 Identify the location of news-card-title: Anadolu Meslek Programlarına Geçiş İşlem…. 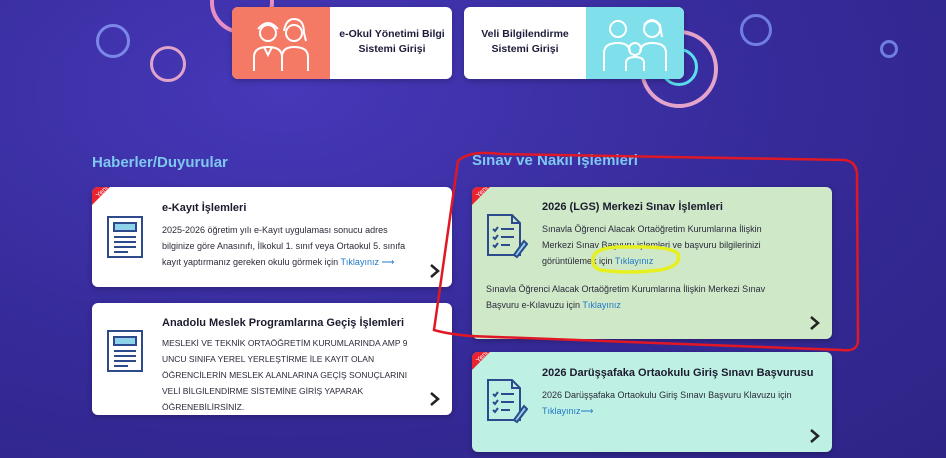
(283, 323).